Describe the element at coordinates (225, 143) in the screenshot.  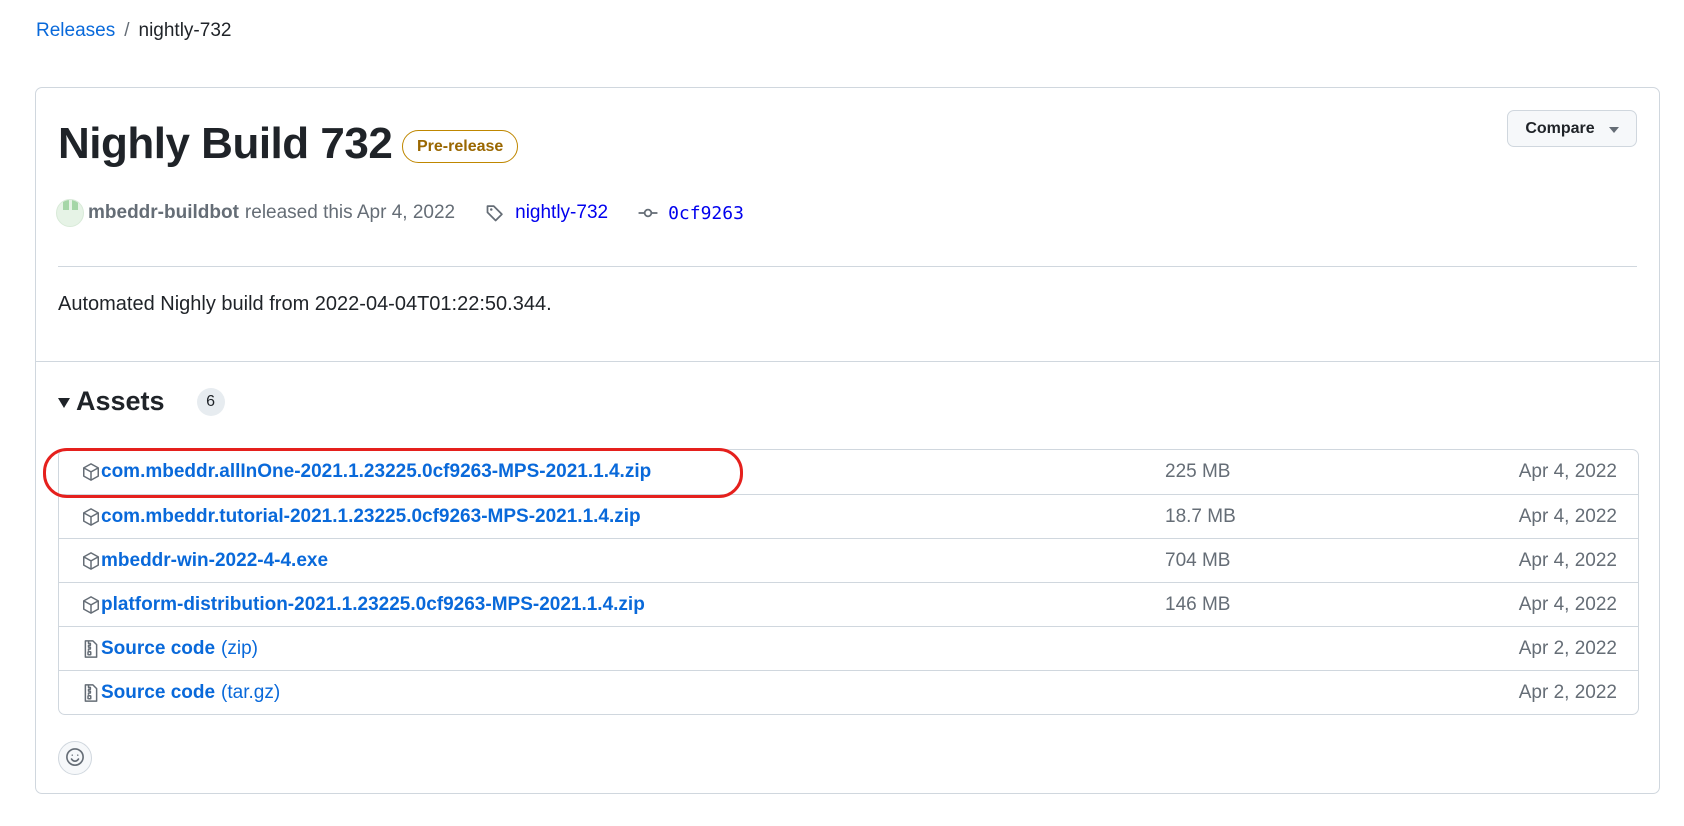
I see `release-title: Nighly Build 732` at that location.